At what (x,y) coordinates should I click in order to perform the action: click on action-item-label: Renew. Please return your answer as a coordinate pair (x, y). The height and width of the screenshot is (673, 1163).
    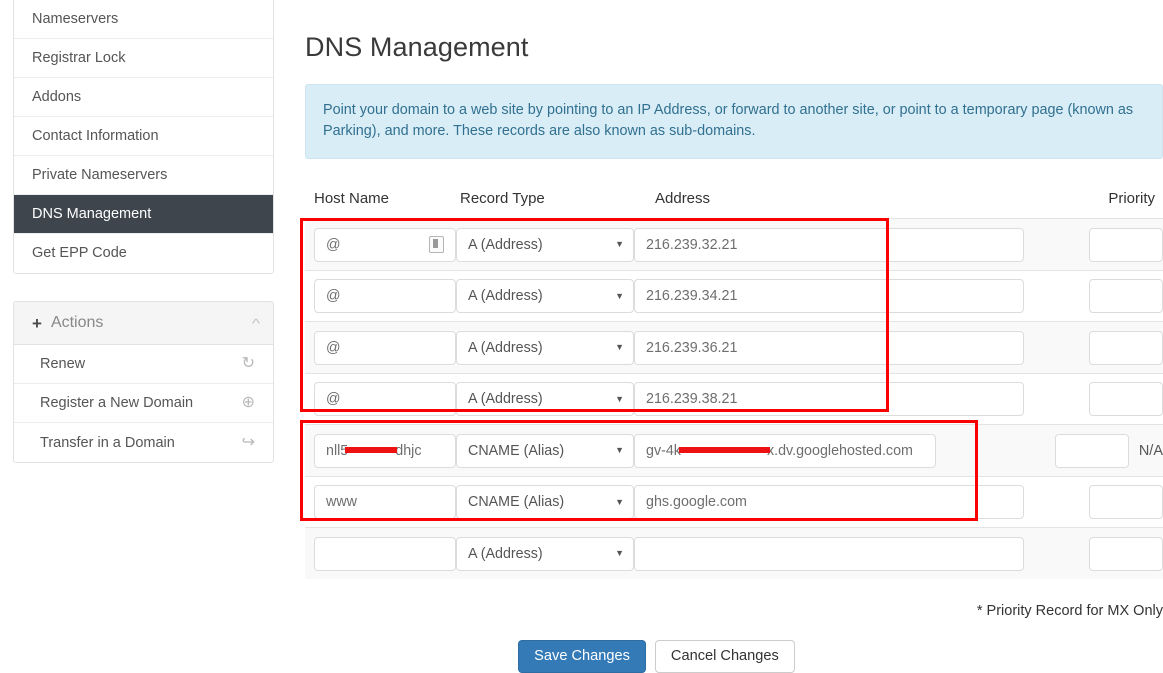
    Looking at the image, I should click on (63, 364).